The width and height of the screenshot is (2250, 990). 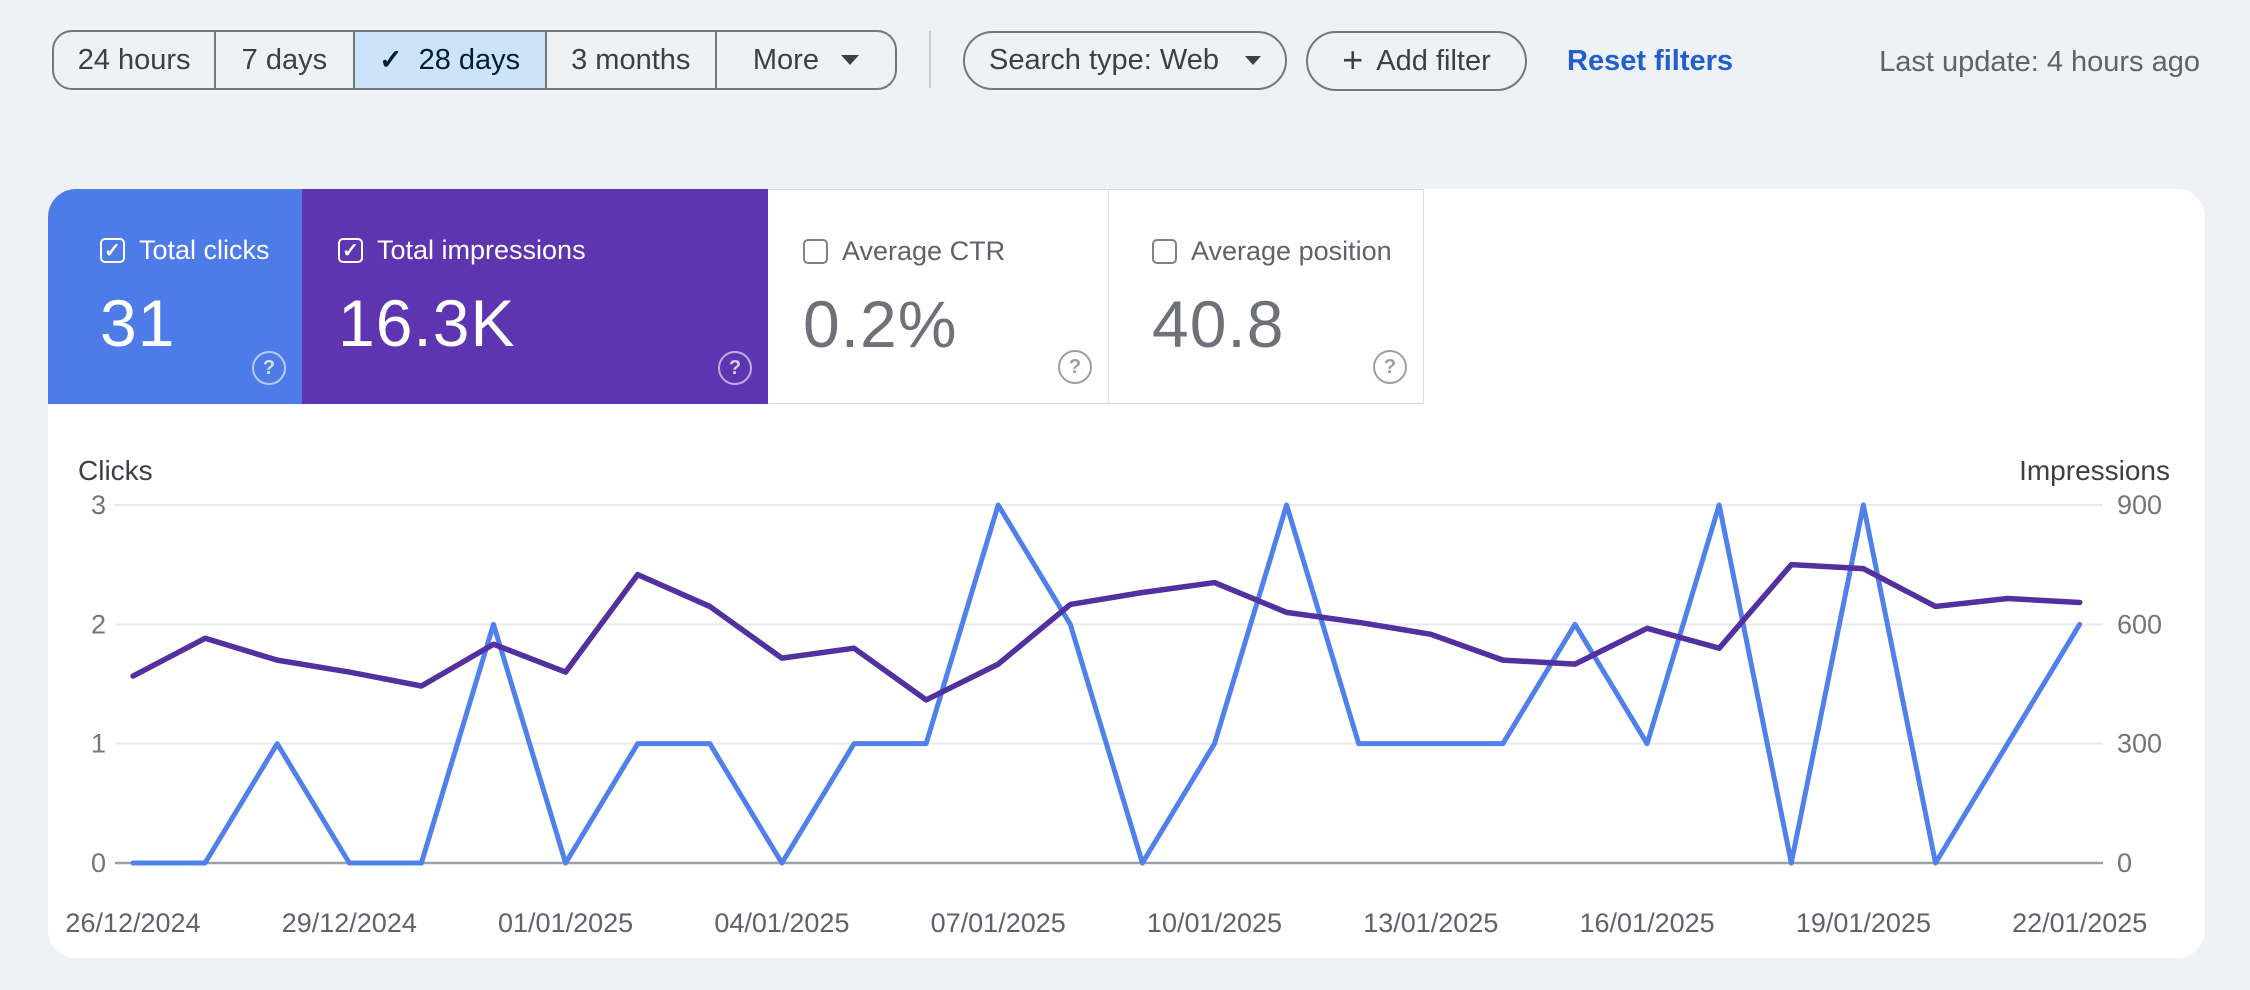 What do you see at coordinates (1106, 632) in the screenshot?
I see `impressions-line` at bounding box center [1106, 632].